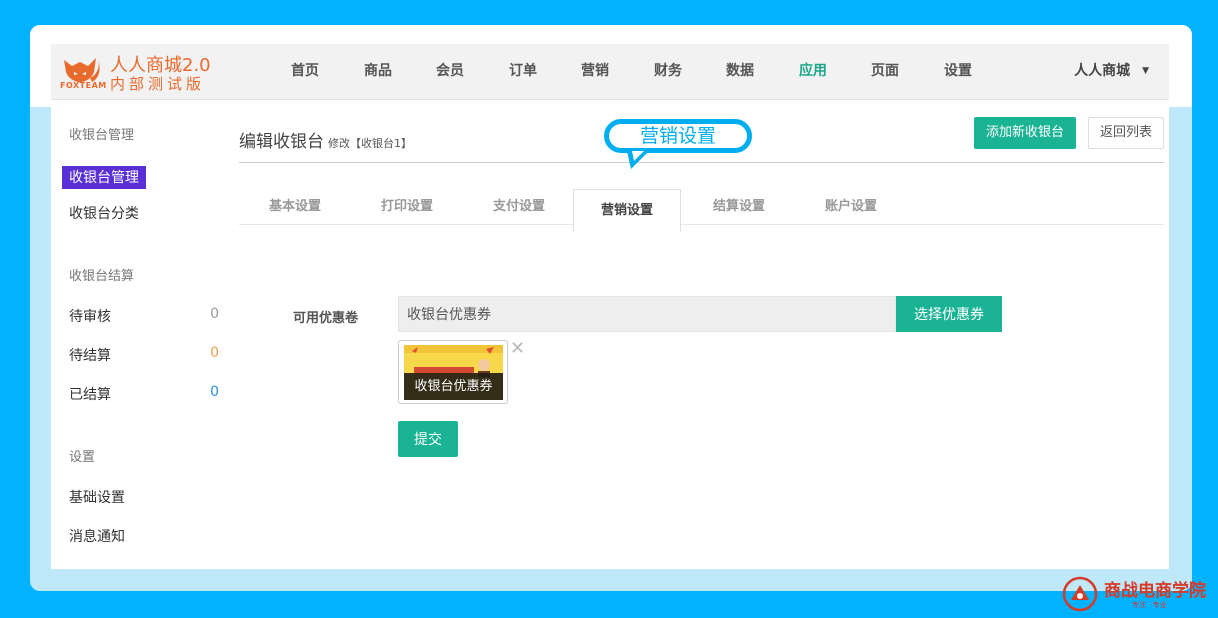 This screenshot has height=618, width=1218. Describe the element at coordinates (97, 497) in the screenshot. I see `sidebar-item-basic-settings: 基础设置` at that location.